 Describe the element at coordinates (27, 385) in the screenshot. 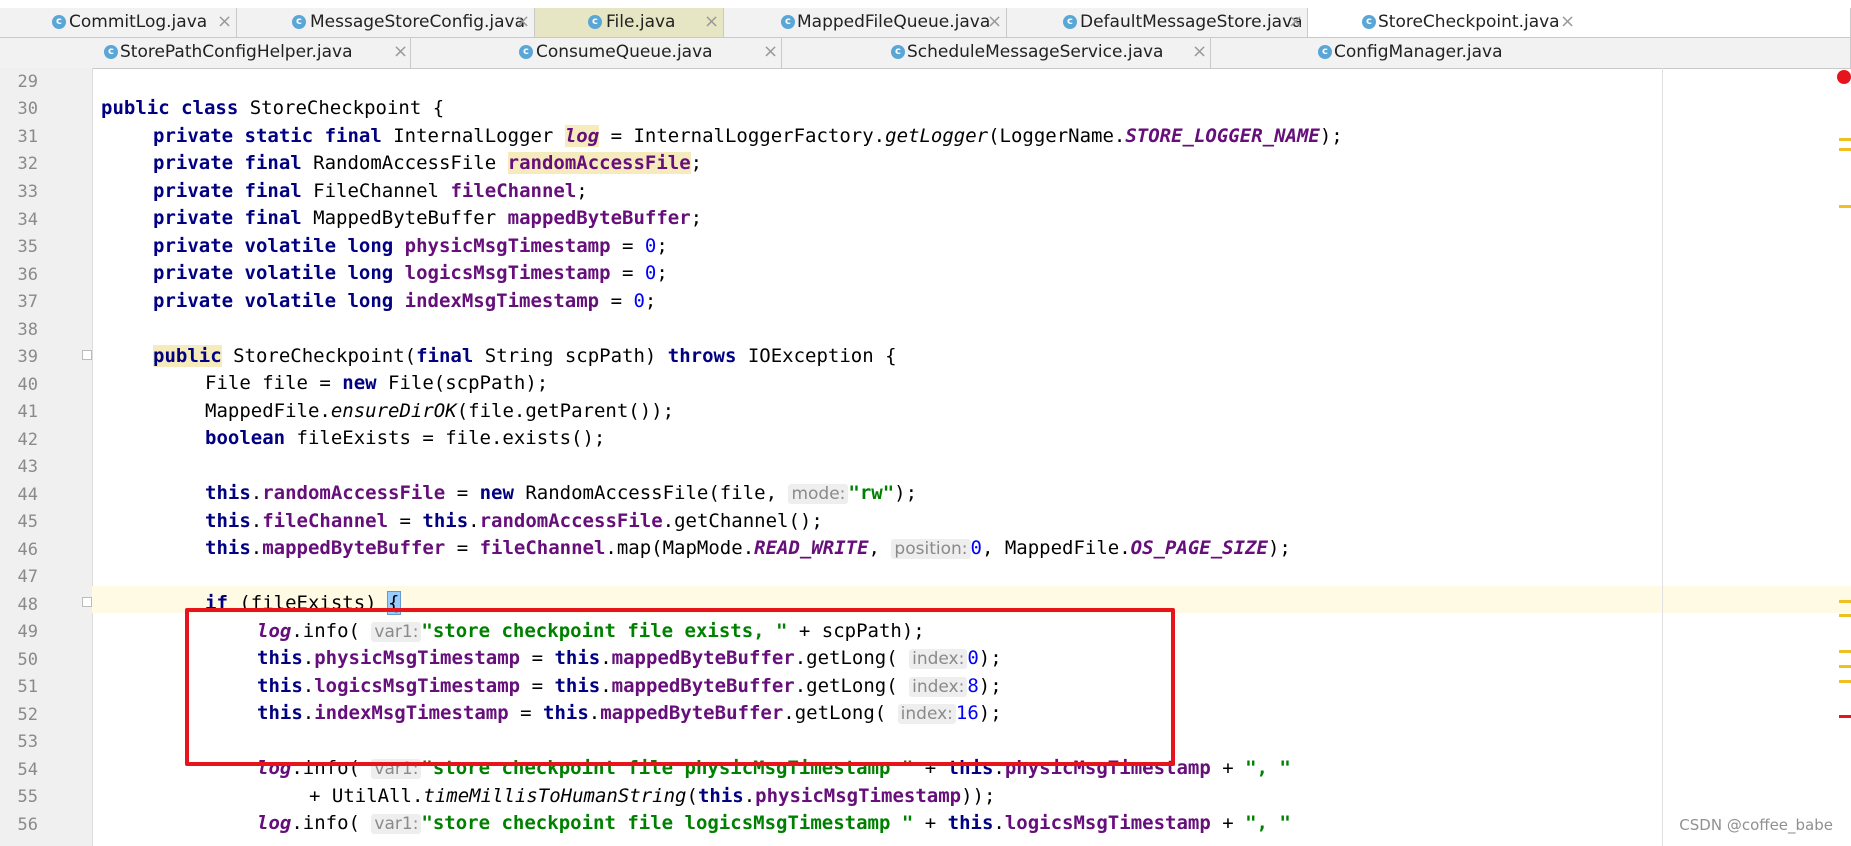

I see `line-number: 40` at that location.